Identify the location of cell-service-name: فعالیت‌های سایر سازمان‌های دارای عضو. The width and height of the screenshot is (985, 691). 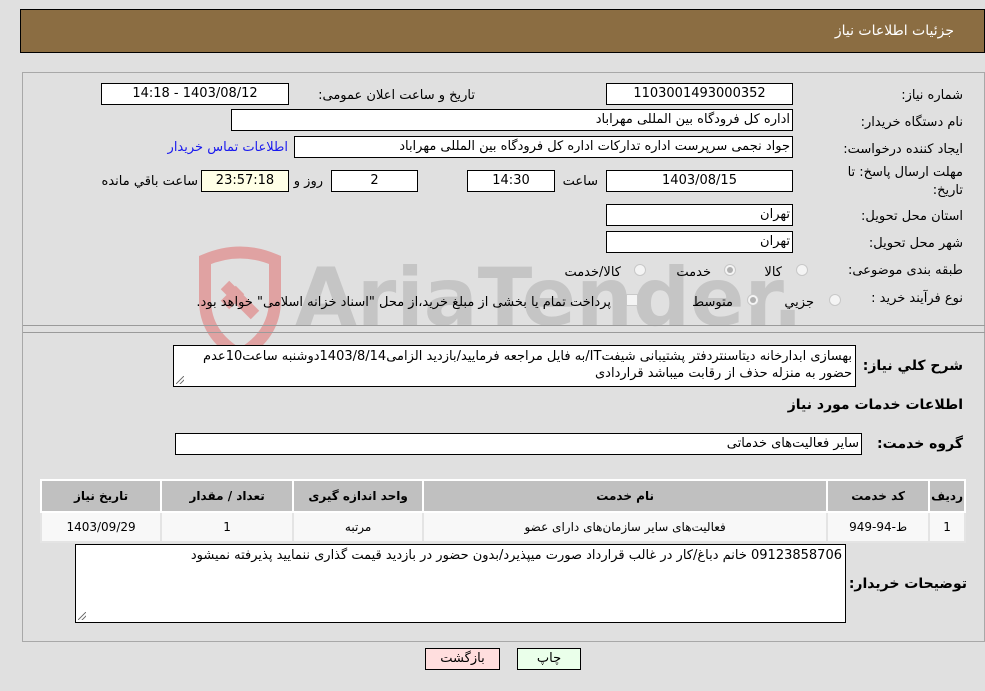
(625, 527).